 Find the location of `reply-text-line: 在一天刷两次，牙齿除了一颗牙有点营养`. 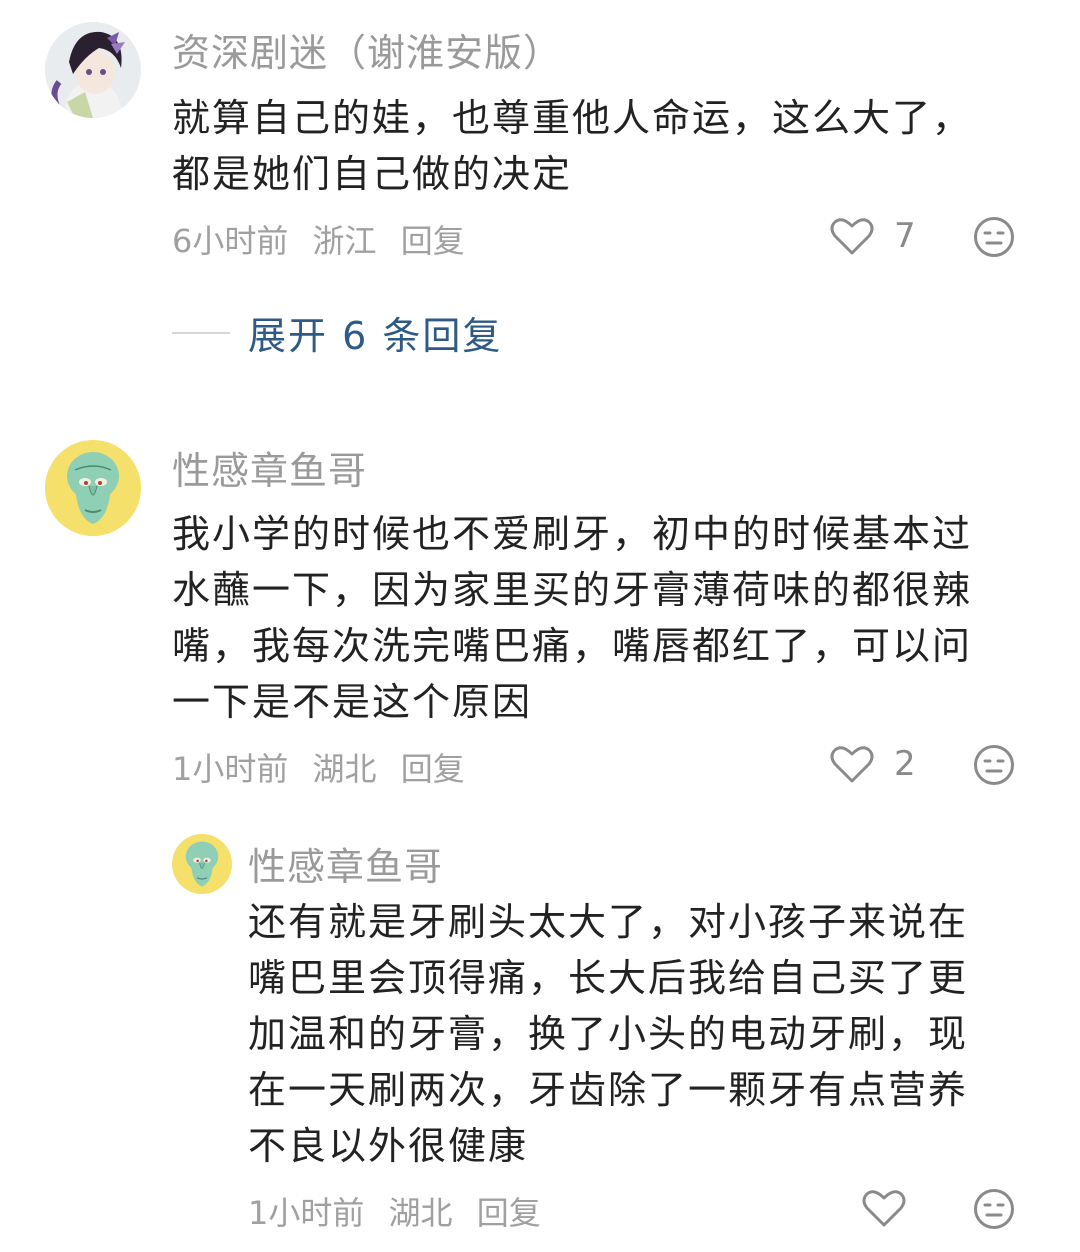

reply-text-line: 在一天刷两次，牙齿除了一颗牙有点营养 is located at coordinates (608, 1090).